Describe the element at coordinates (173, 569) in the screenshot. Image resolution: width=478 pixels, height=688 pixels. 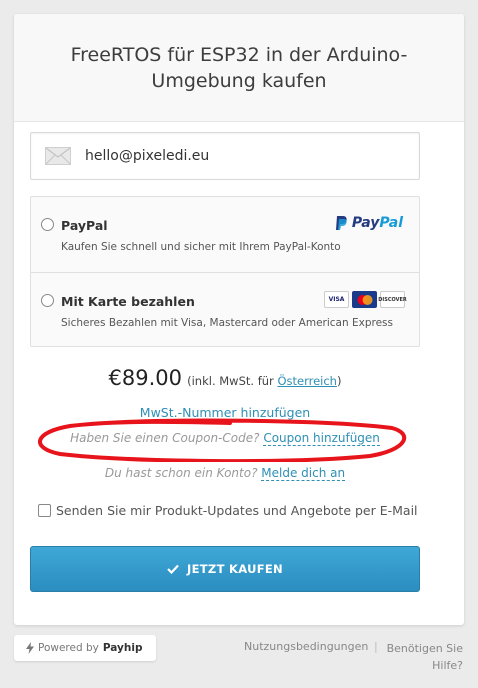
I see `checkmark-icon` at that location.